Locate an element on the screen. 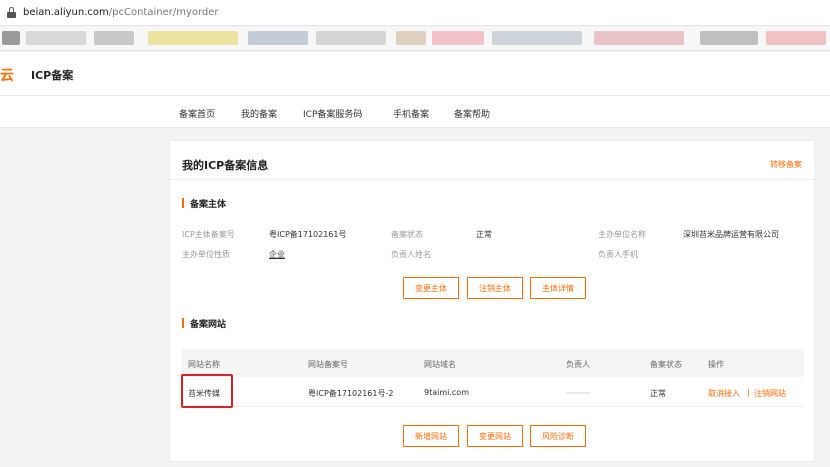  column-header: 操作 is located at coordinates (716, 364).